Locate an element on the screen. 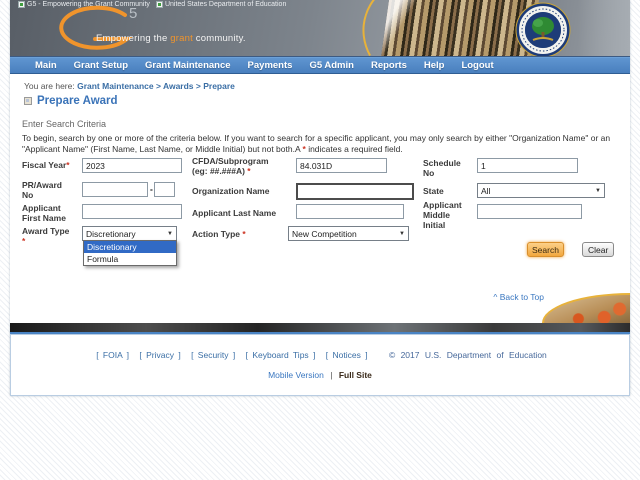  applicant-middle-initial-label: Applicant Middle Initial is located at coordinates (442, 215).